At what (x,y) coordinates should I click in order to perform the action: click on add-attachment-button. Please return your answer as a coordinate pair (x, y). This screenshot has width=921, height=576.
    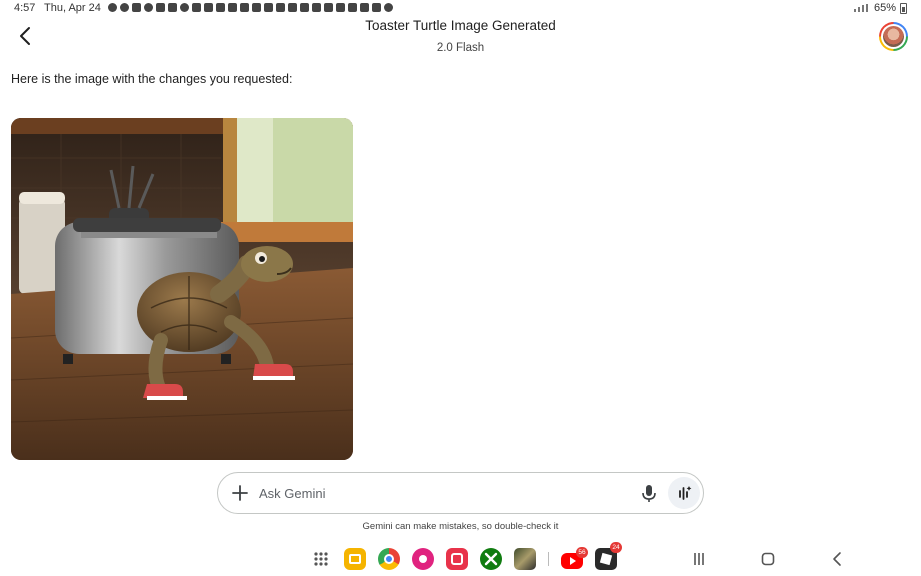
    Looking at the image, I should click on (240, 493).